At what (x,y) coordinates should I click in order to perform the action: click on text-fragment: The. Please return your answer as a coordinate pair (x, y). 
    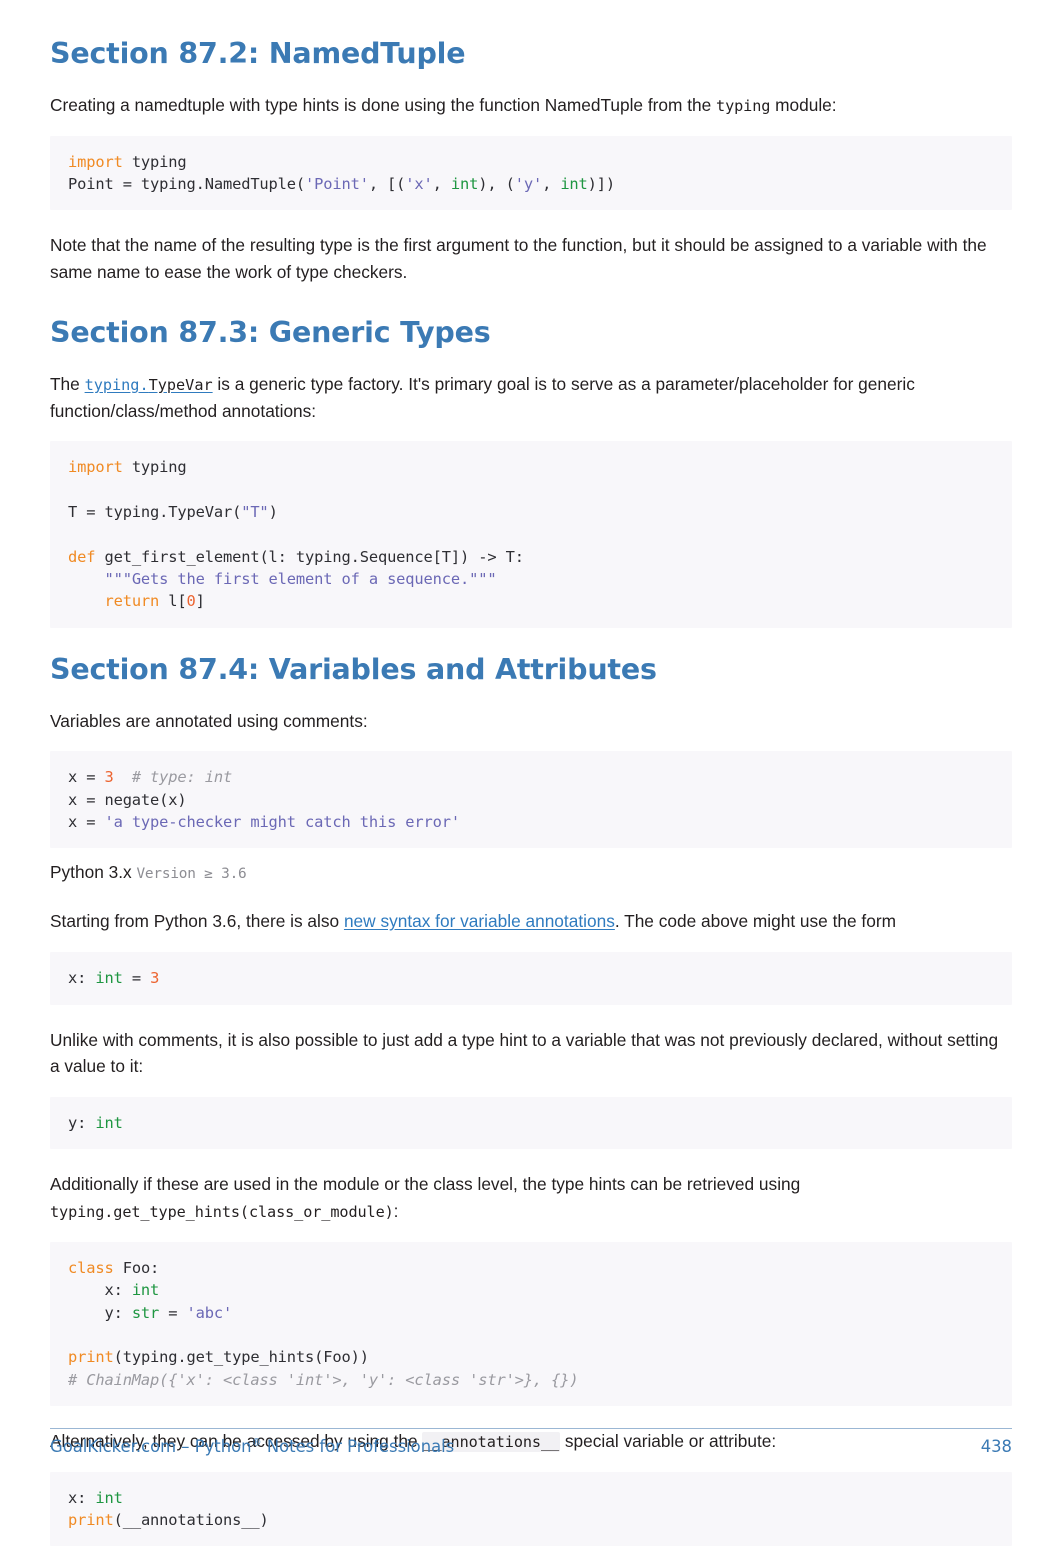
    Looking at the image, I should click on (67, 383).